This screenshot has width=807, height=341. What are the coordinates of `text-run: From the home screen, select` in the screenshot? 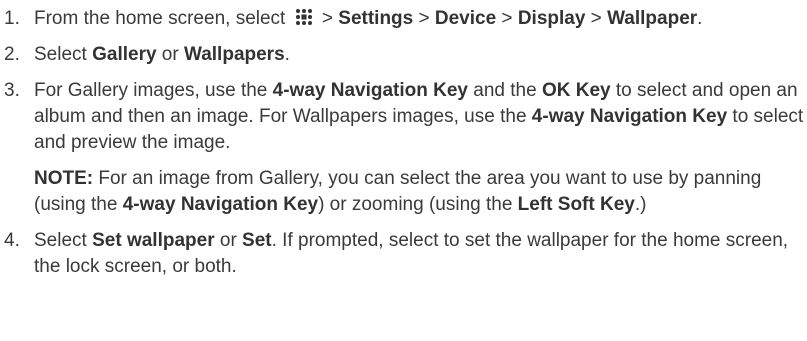 It's located at (162, 18).